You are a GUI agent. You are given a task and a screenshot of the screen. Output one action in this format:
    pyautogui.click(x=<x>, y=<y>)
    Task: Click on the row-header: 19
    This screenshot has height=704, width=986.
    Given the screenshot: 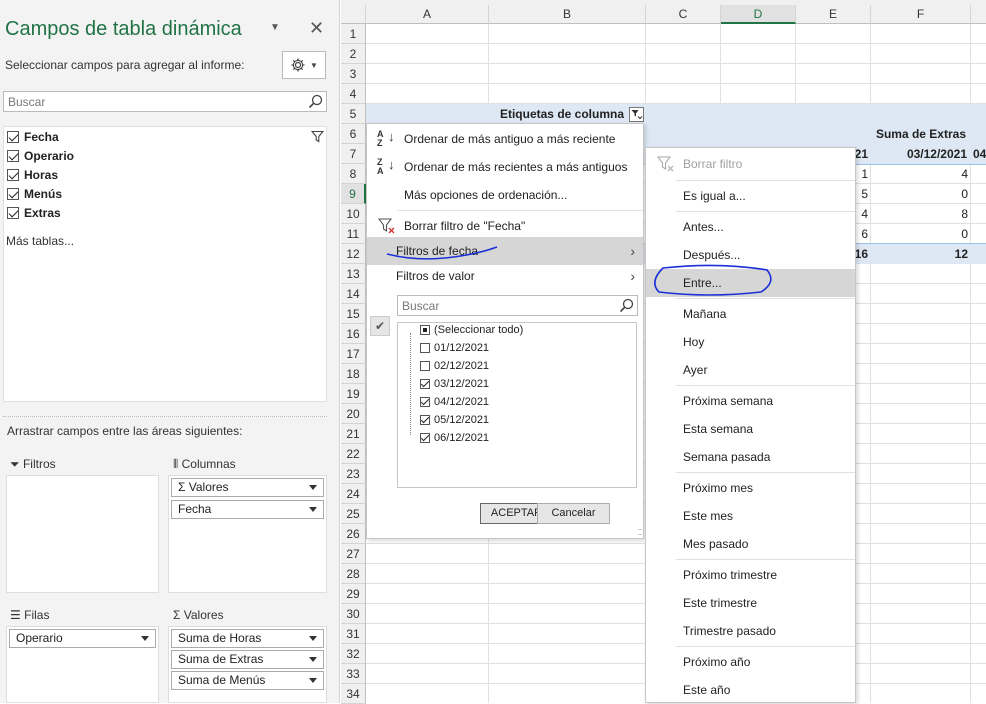 What is the action you would take?
    pyautogui.click(x=353, y=394)
    